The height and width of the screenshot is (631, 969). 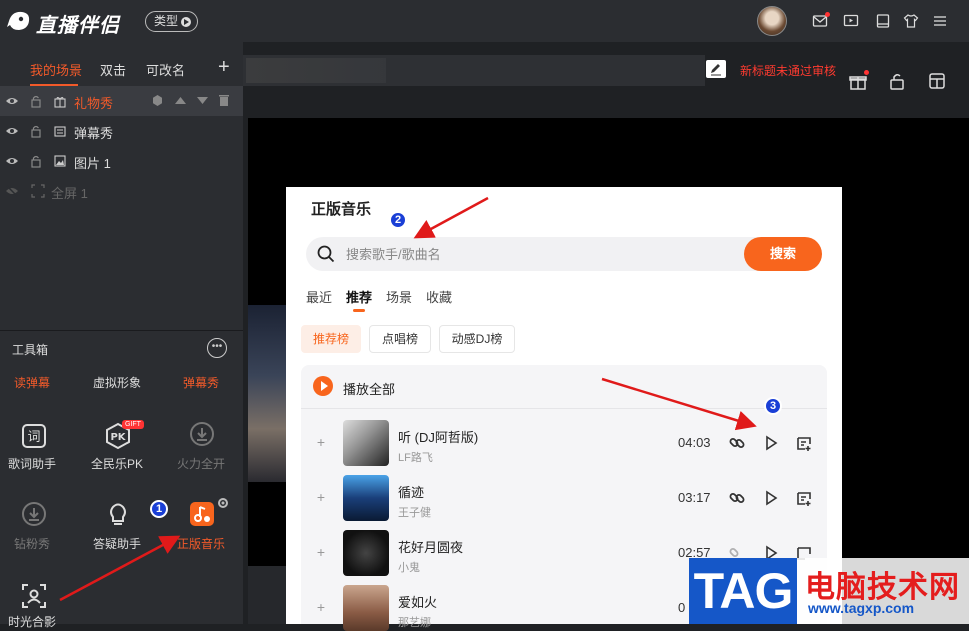 I want to click on layer-name: 弹幕秀, so click(x=94, y=133).